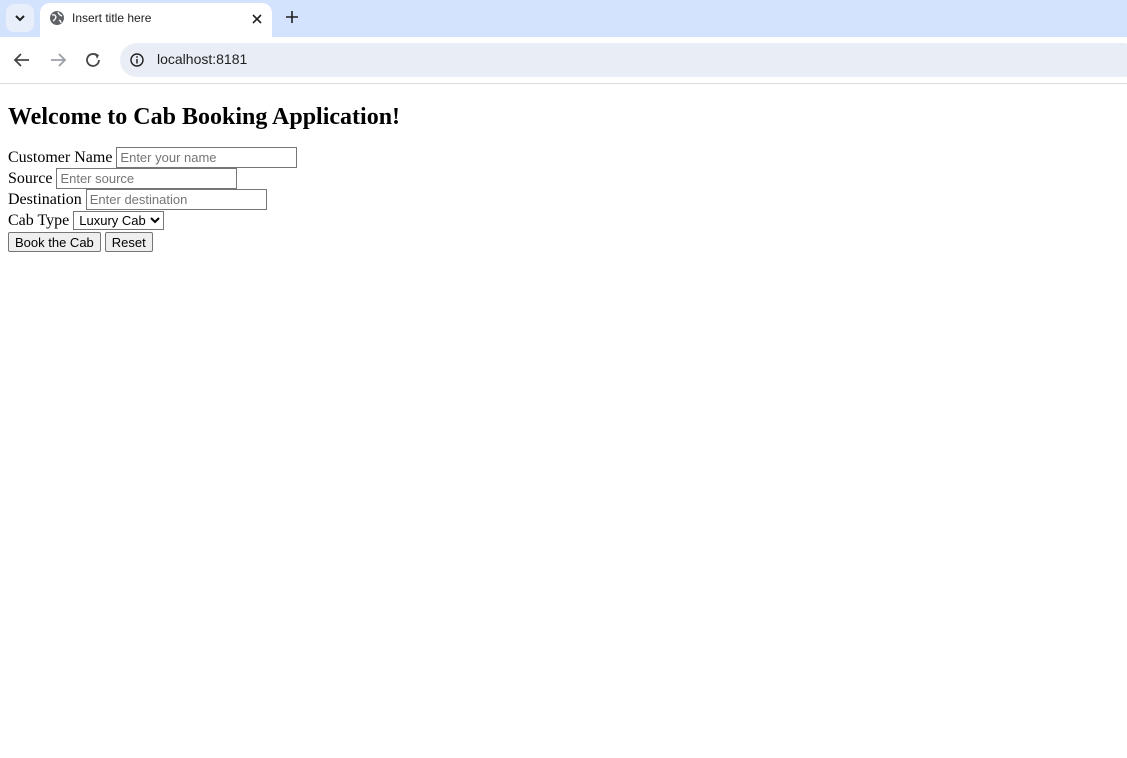  What do you see at coordinates (207, 157) in the screenshot?
I see `customer-name-input` at bounding box center [207, 157].